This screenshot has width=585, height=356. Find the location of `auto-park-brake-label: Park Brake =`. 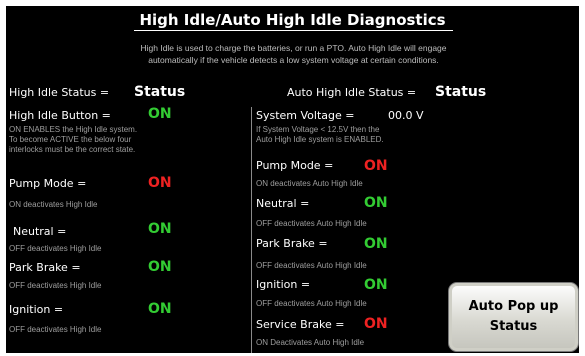

auto-park-brake-label: Park Brake = is located at coordinates (292, 243).